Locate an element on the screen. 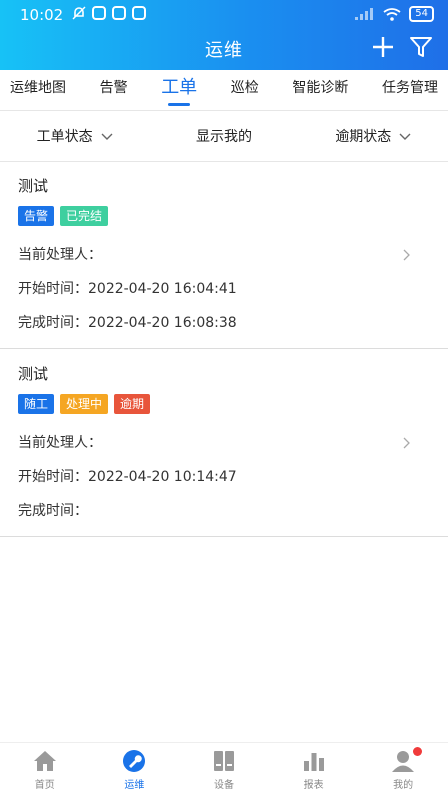 The width and height of the screenshot is (448, 797). filter-label: 显示我的 is located at coordinates (223, 137).